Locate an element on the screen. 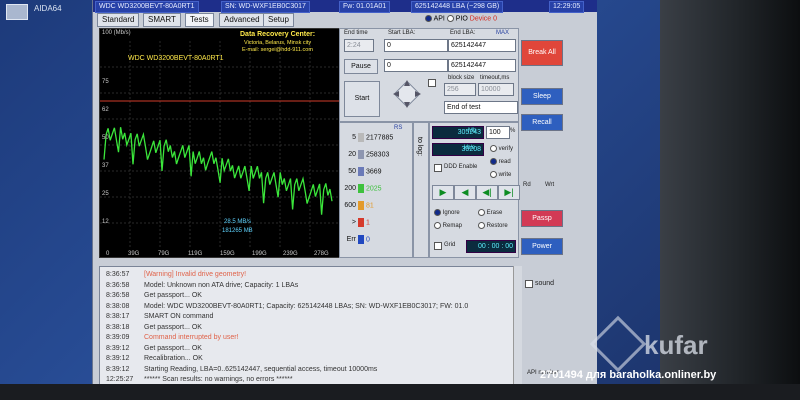  end-lba-field-2: 625142447 is located at coordinates (482, 65).